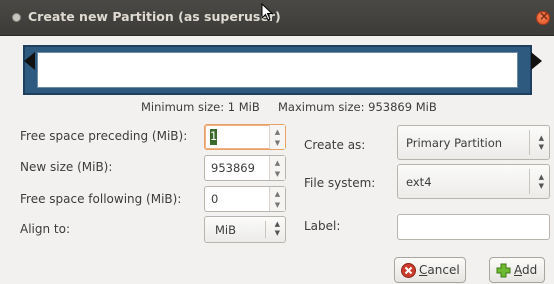 The image size is (554, 284). Describe the element at coordinates (226, 230) in the screenshot. I see `align-to-value: MiB` at that location.